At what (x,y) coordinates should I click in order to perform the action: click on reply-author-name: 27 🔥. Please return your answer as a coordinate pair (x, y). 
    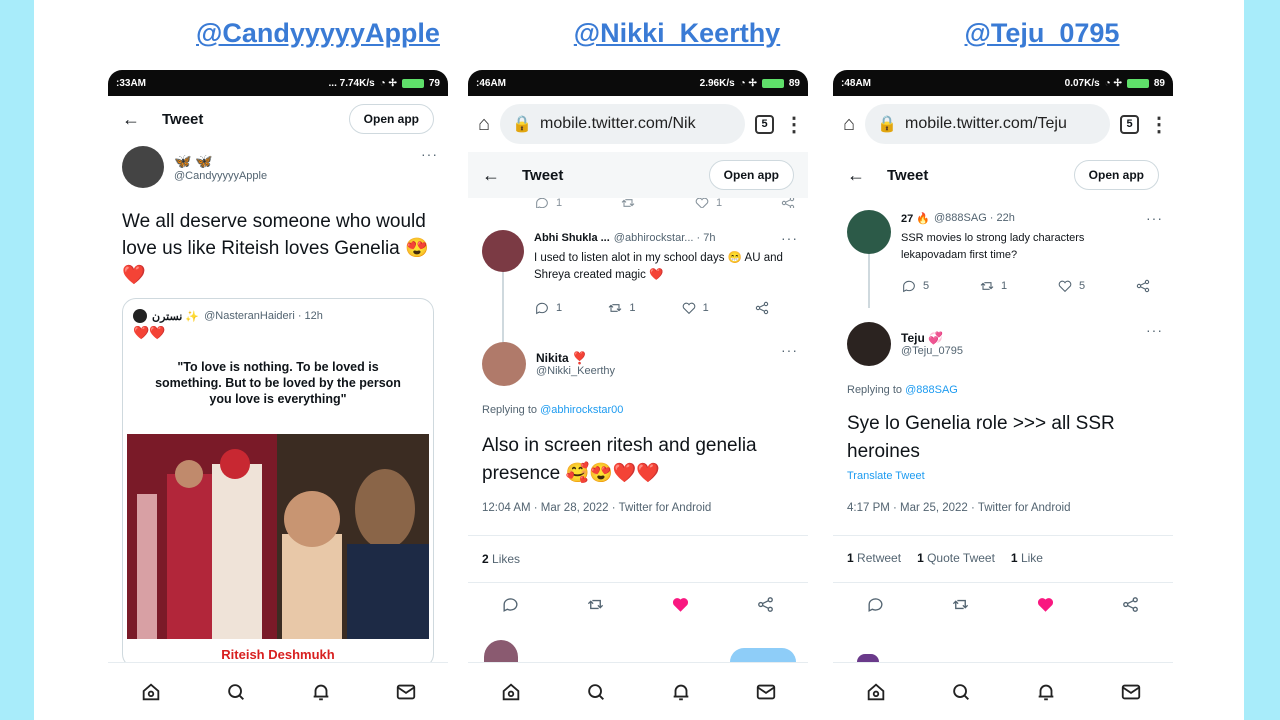
    Looking at the image, I should click on (915, 218).